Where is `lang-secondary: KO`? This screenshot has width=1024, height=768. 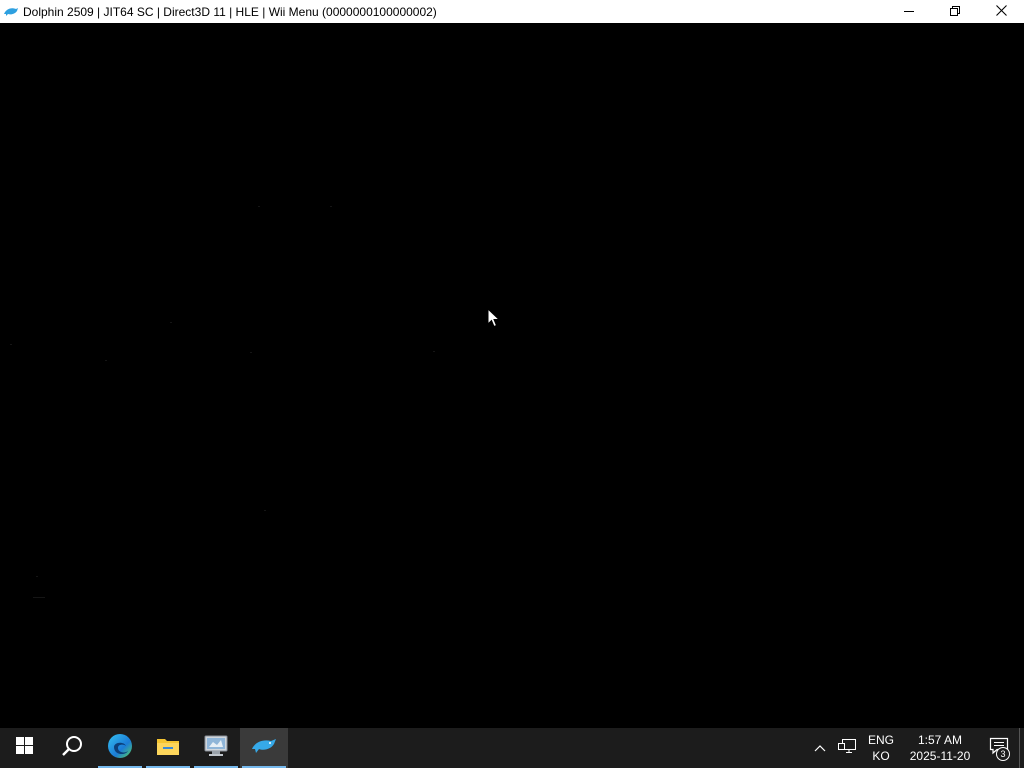 lang-secondary: KO is located at coordinates (881, 756).